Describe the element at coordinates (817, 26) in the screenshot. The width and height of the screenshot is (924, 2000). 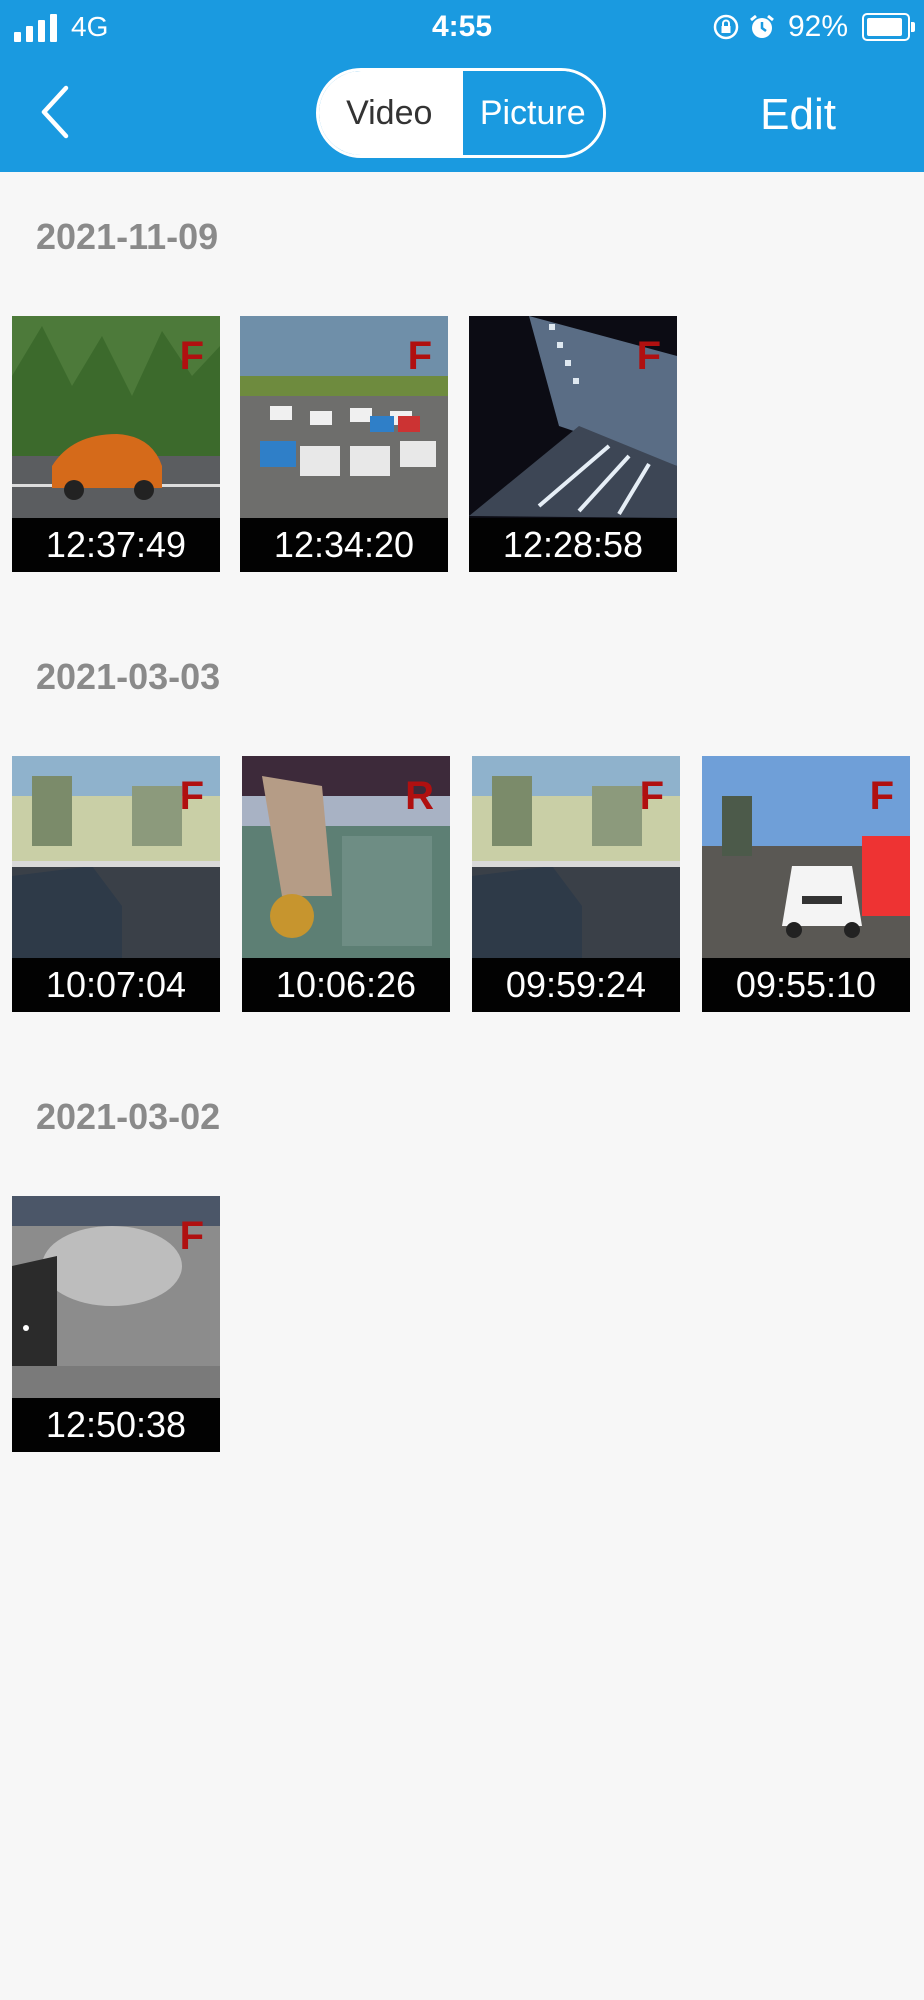
I see `battery-percent: 92%` at that location.